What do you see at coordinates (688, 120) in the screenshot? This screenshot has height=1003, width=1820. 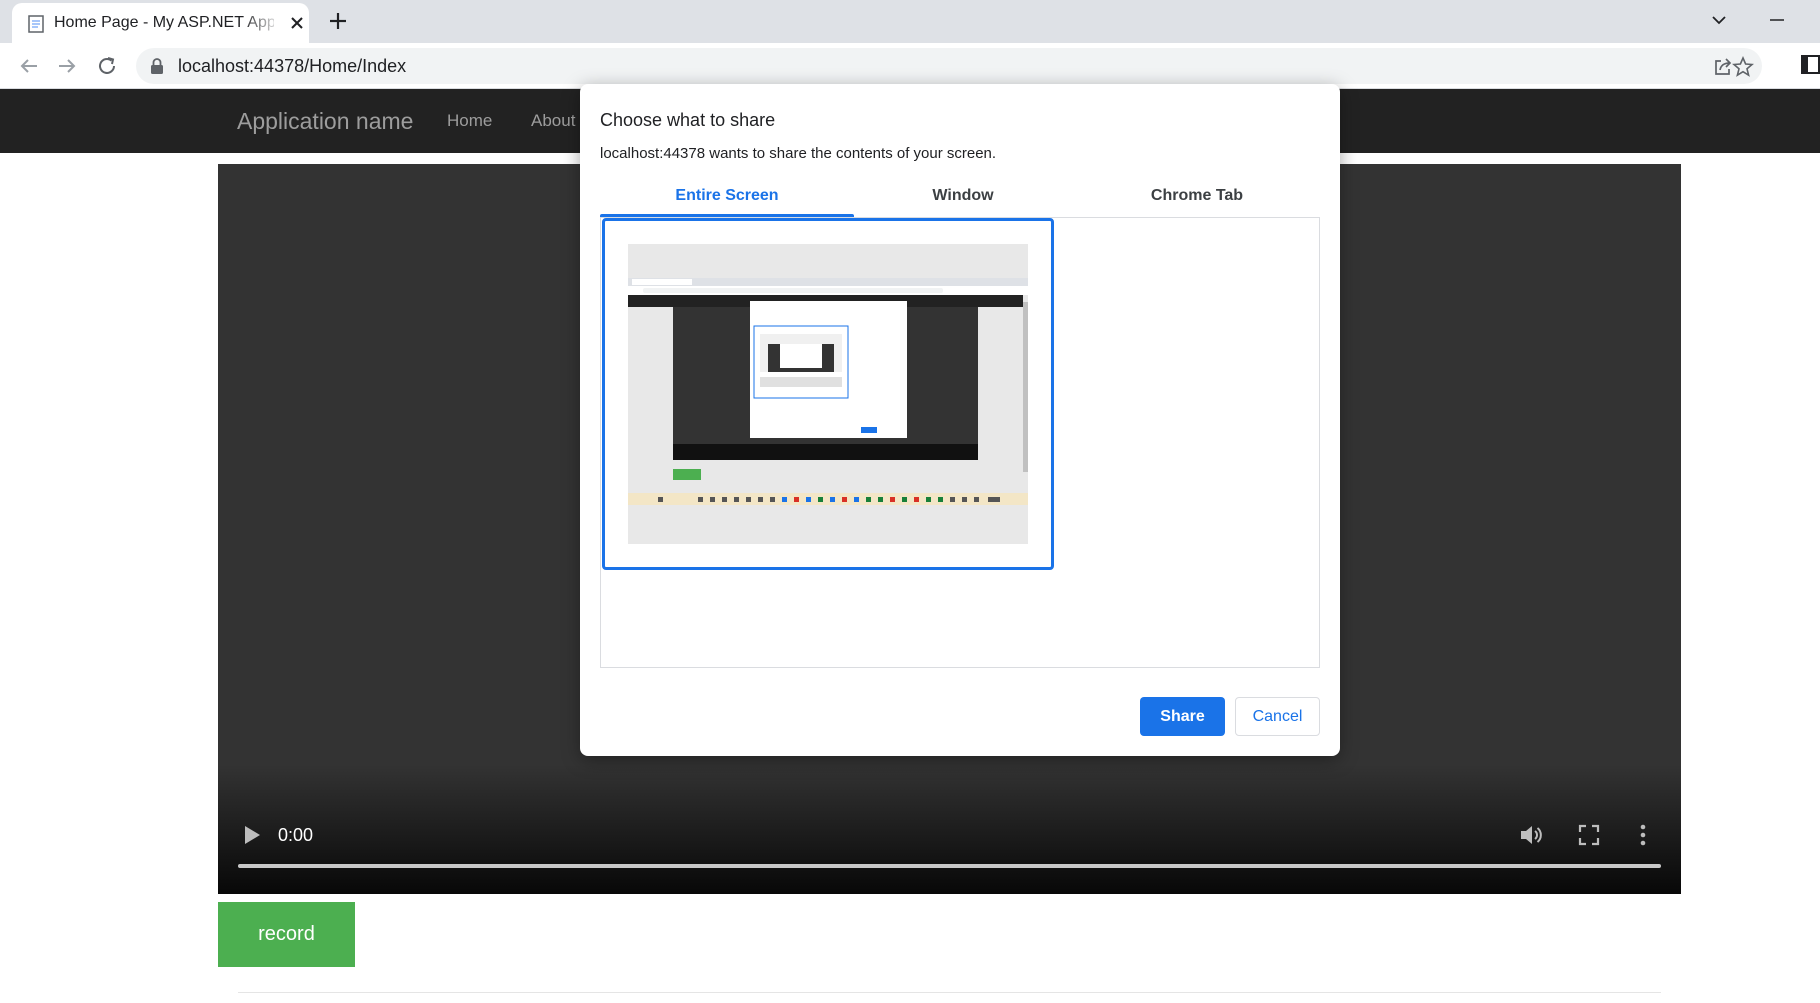 I see `dialog-title: Choose what to share` at bounding box center [688, 120].